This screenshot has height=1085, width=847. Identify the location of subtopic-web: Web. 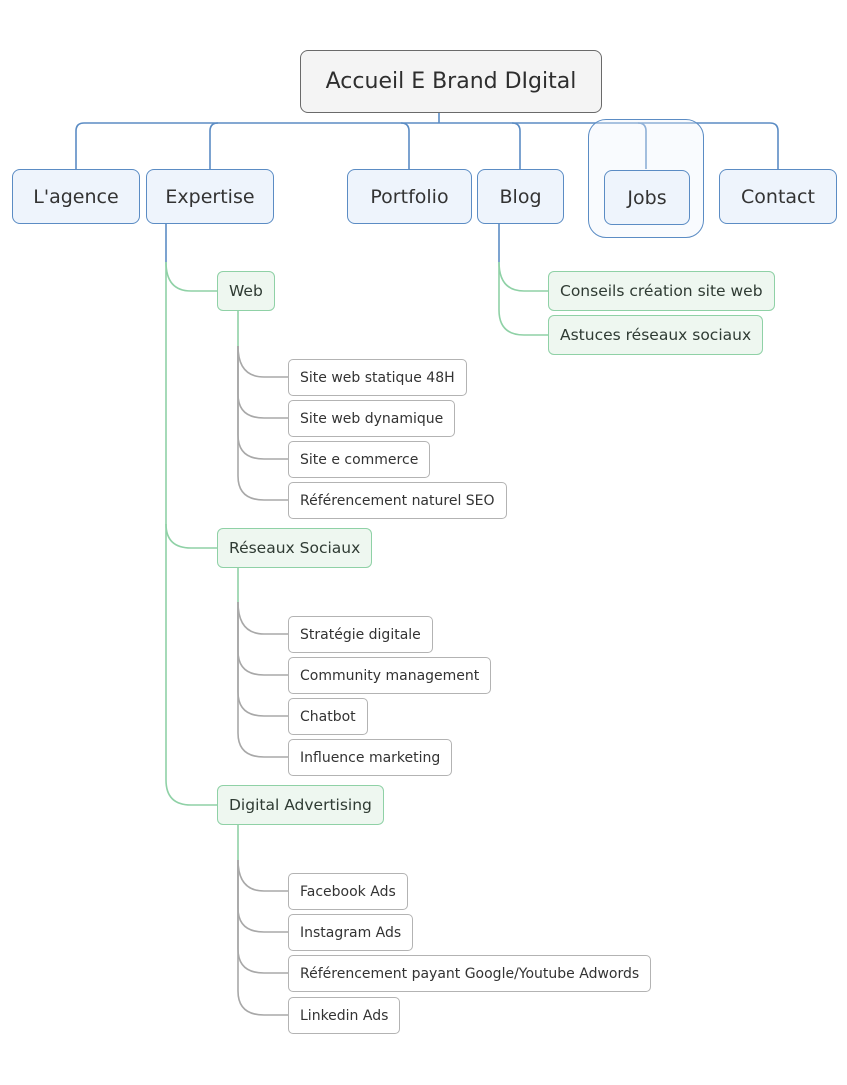
(246, 291).